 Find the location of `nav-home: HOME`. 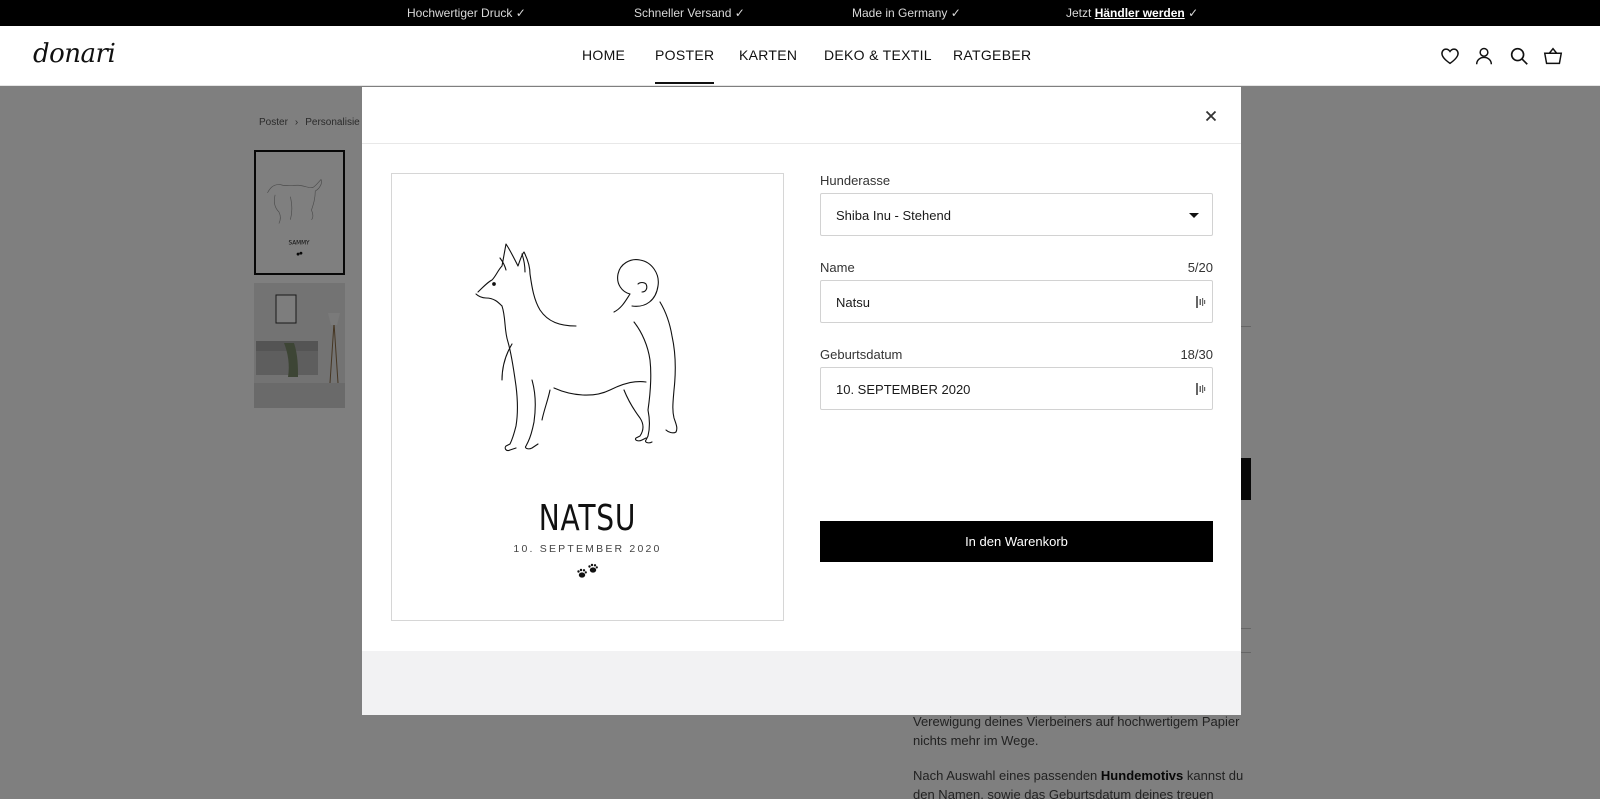

nav-home: HOME is located at coordinates (603, 55).